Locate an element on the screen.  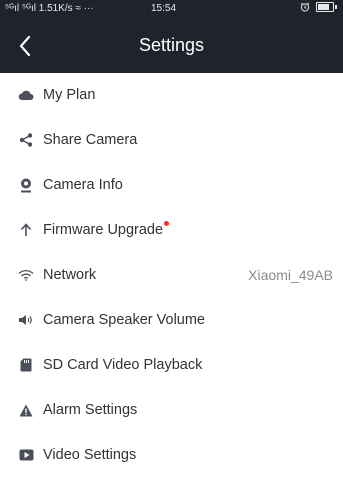
menu-label: Video Settings is located at coordinates (90, 455).